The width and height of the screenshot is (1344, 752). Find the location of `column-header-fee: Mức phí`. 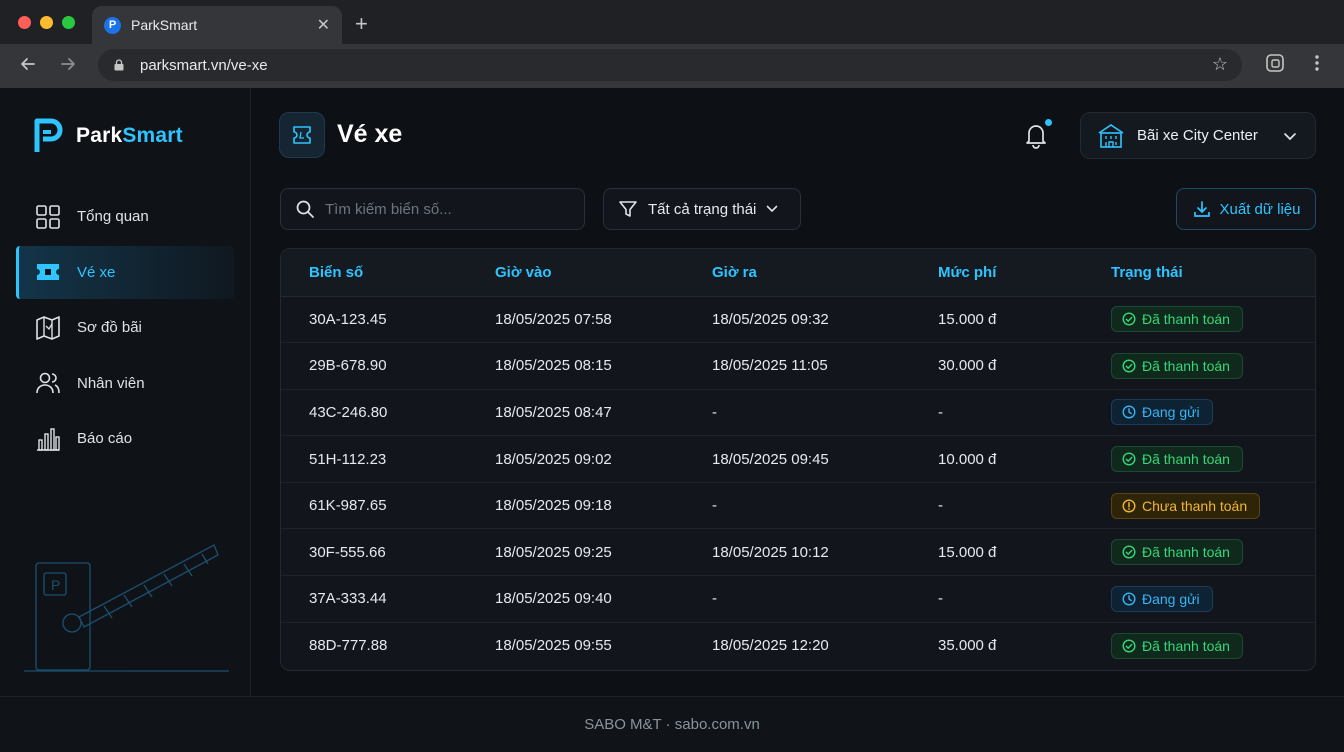

column-header-fee: Mức phí is located at coordinates (1024, 273).